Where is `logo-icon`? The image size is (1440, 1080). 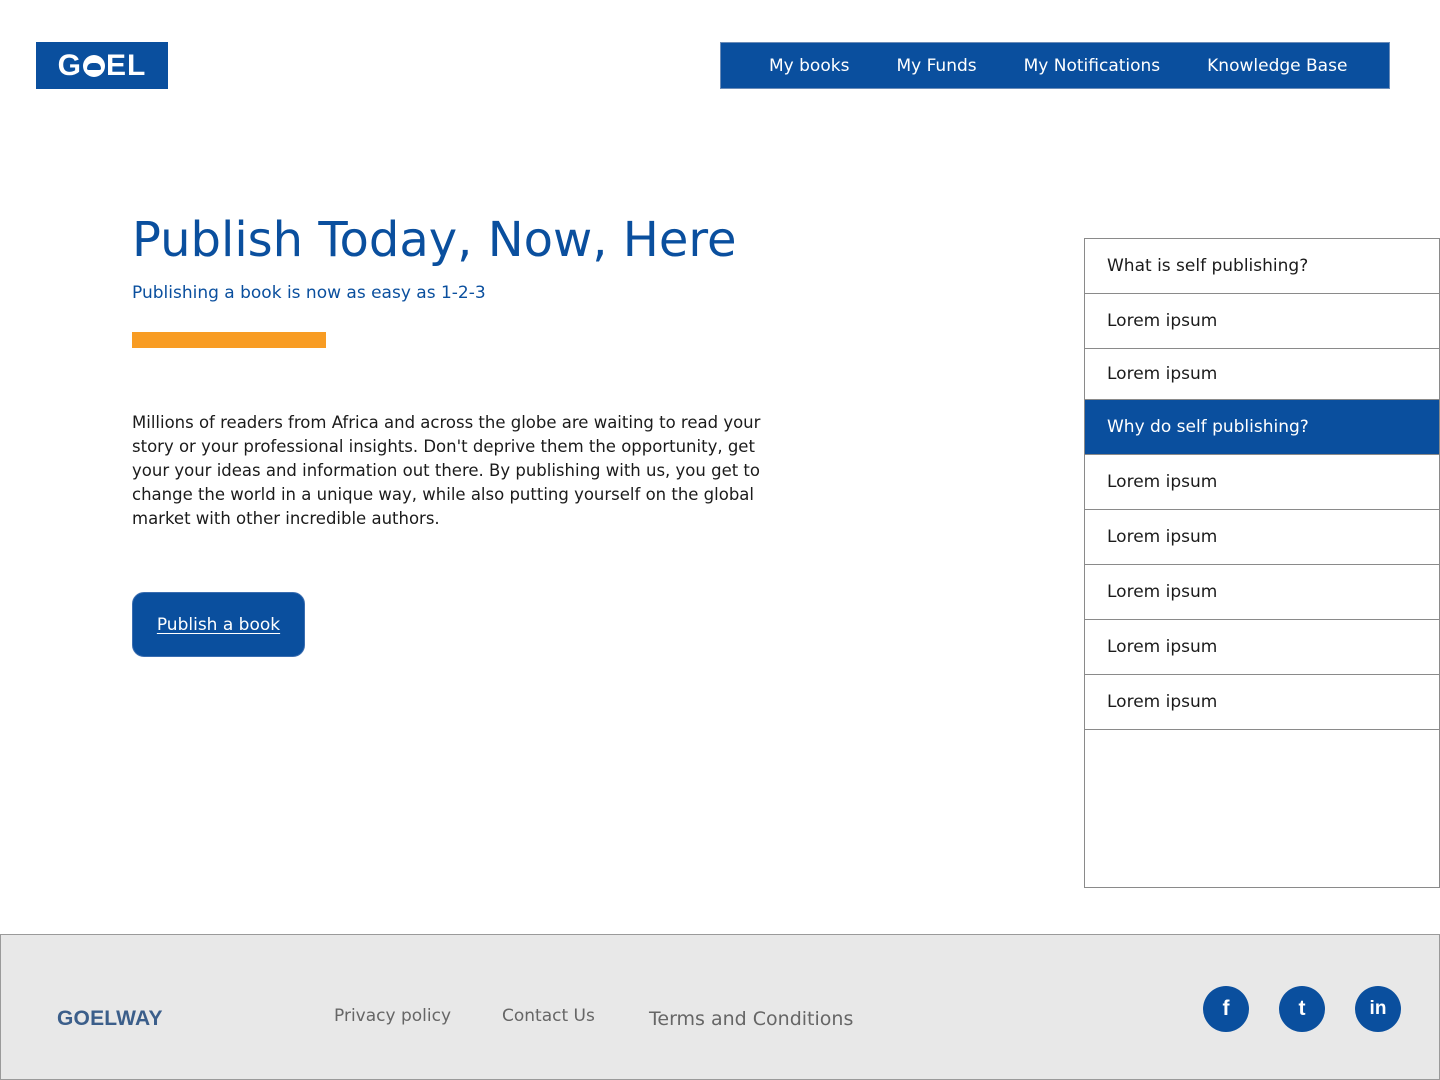
logo-icon is located at coordinates (94, 65).